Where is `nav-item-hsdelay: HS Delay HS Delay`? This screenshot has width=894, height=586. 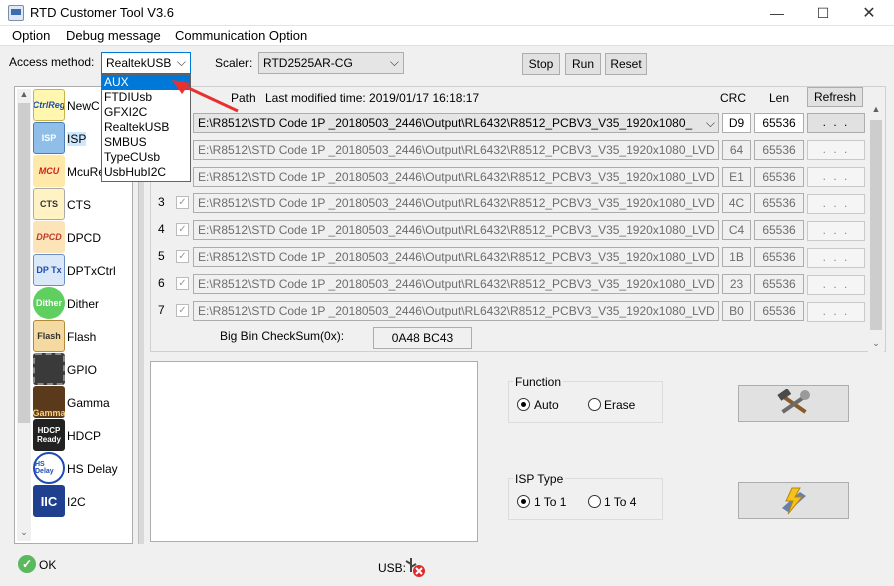
nav-item-hsdelay: HS Delay HS Delay is located at coordinates (82, 468).